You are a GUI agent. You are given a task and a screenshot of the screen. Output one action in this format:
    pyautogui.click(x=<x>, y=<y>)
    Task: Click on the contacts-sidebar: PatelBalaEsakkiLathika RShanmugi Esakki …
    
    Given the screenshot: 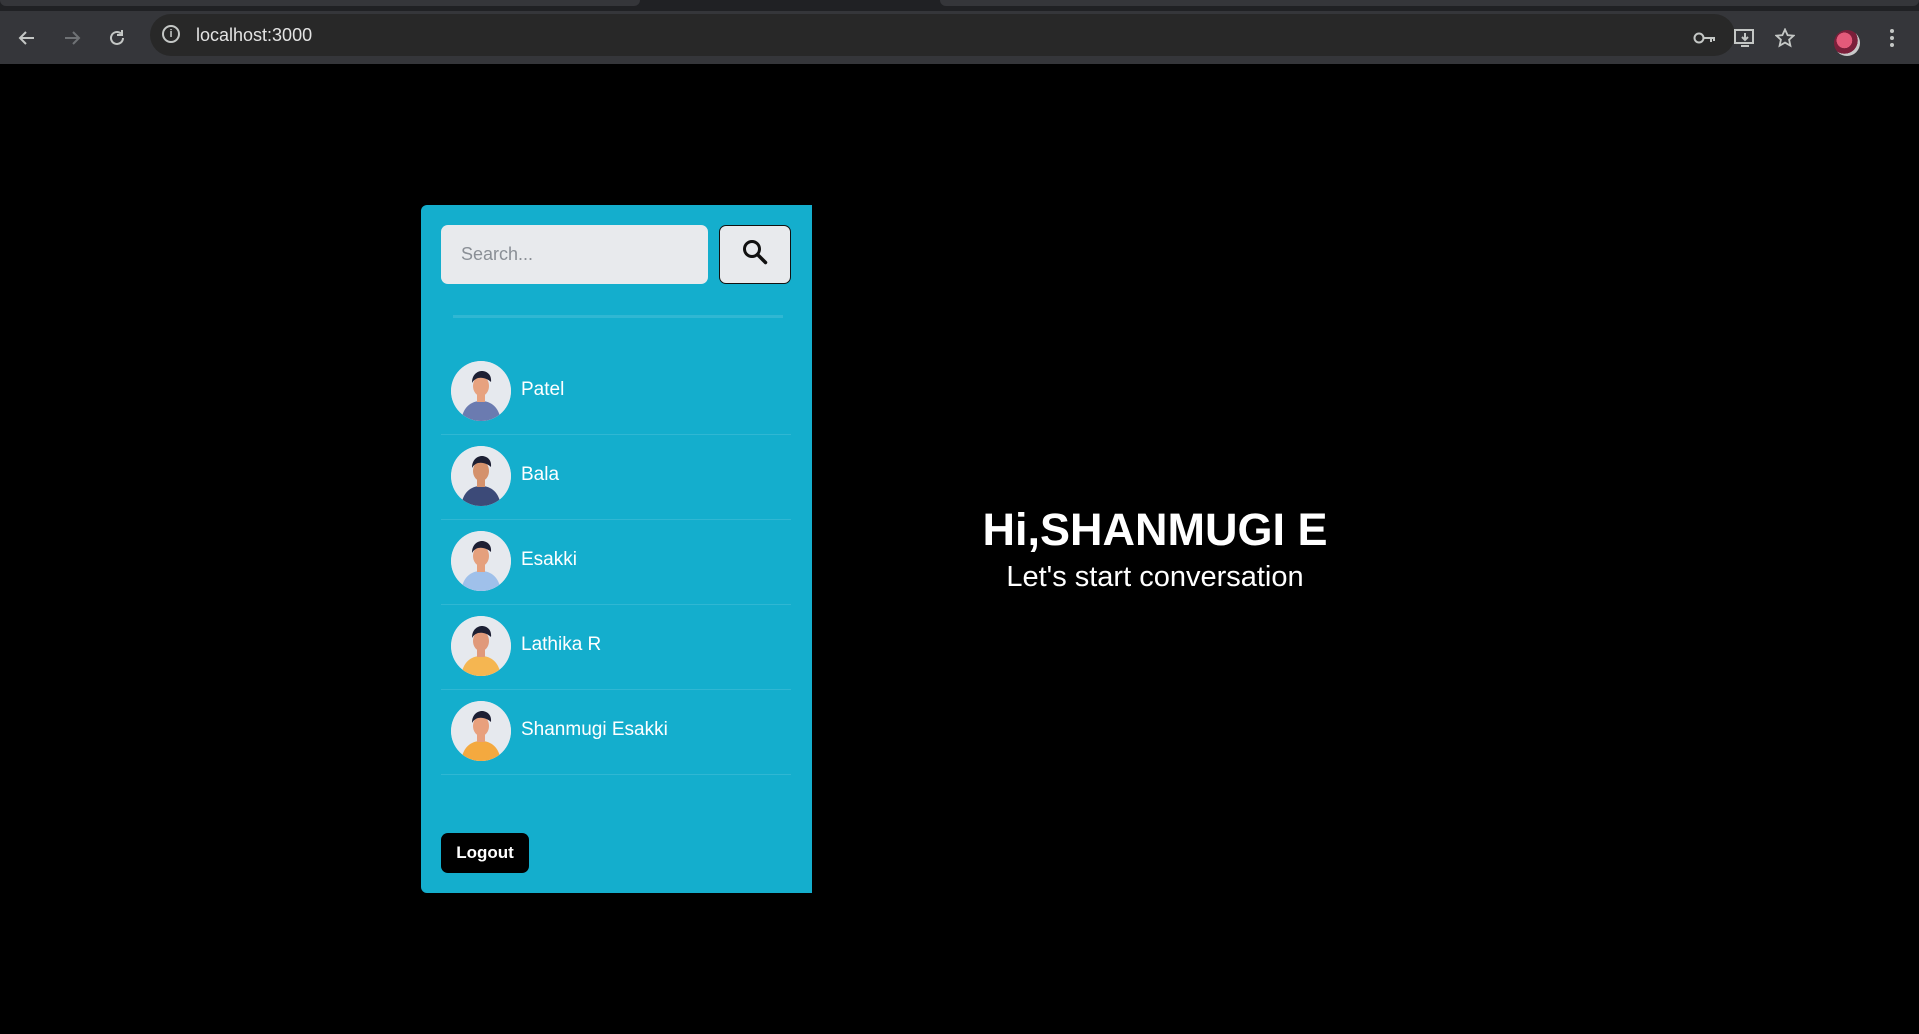 What is the action you would take?
    pyautogui.click(x=616, y=549)
    